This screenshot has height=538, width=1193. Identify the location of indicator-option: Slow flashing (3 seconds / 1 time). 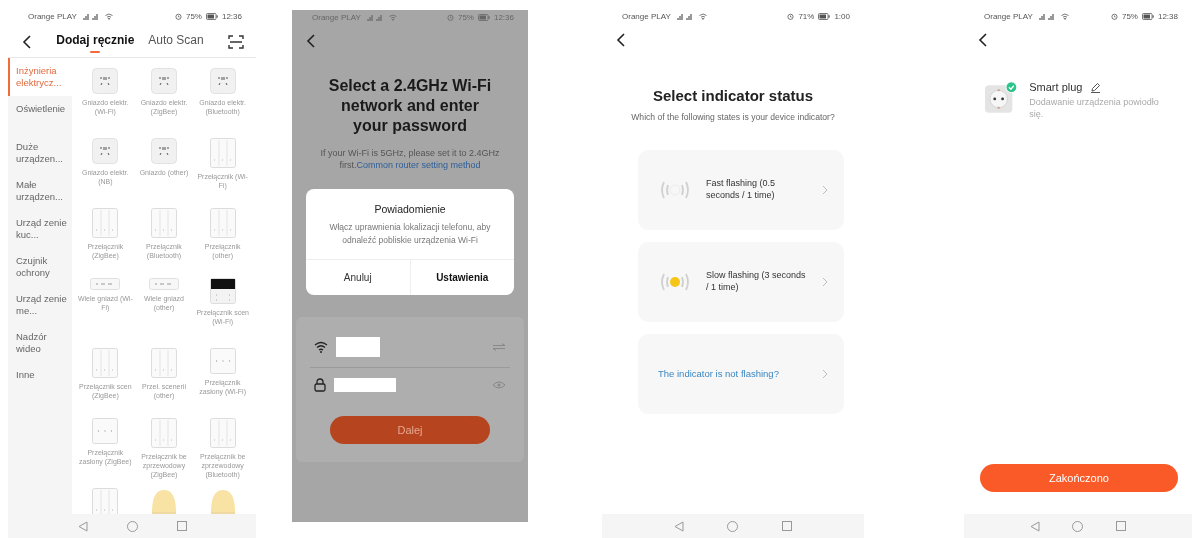
(741, 282).